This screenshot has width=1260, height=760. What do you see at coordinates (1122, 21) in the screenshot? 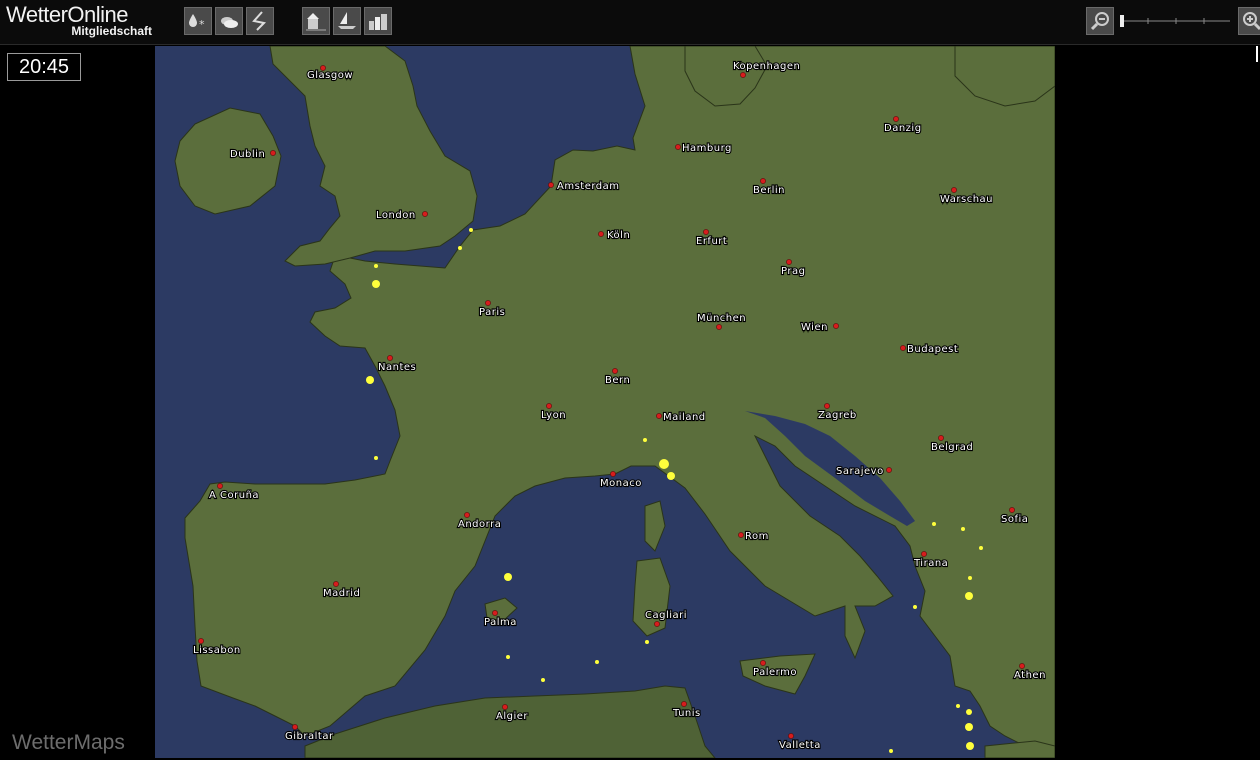
I see `zoom-slider-thumb` at bounding box center [1122, 21].